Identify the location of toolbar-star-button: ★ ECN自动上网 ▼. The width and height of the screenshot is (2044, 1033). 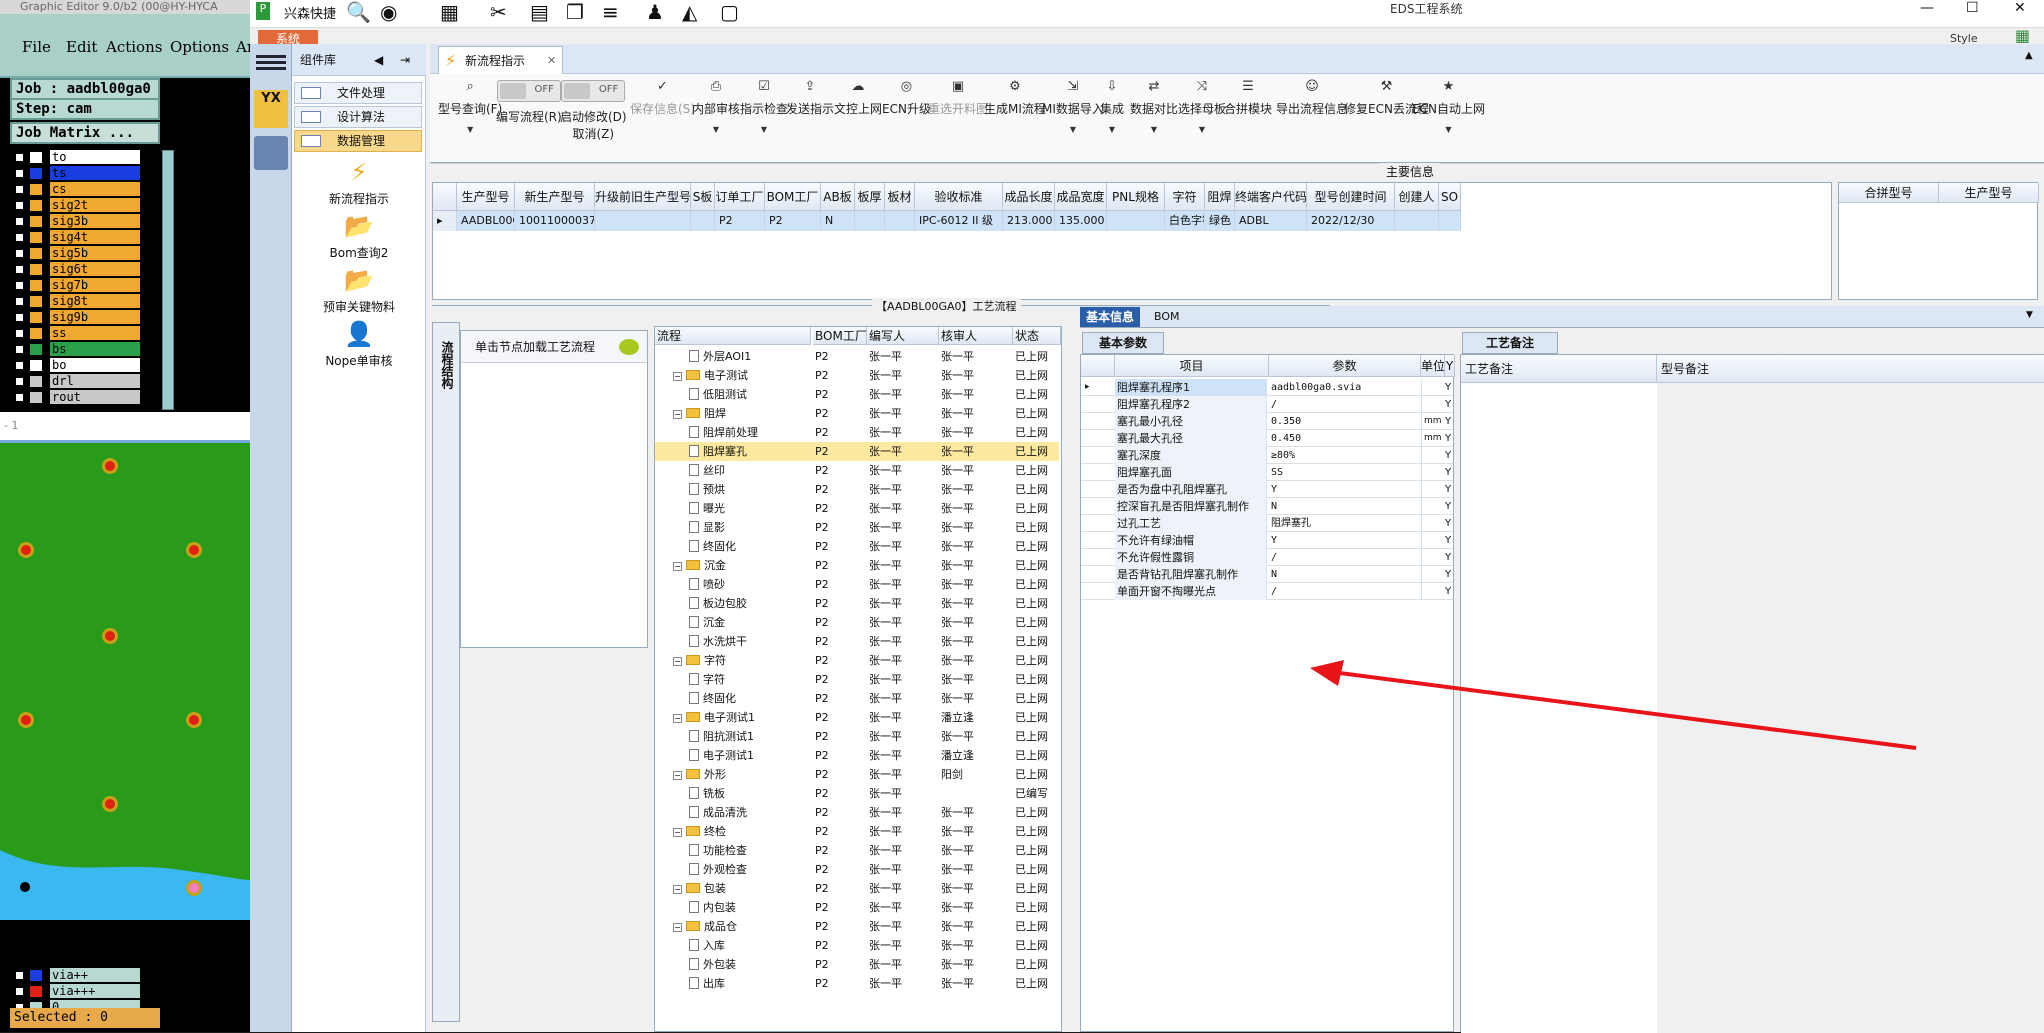
(1448, 107).